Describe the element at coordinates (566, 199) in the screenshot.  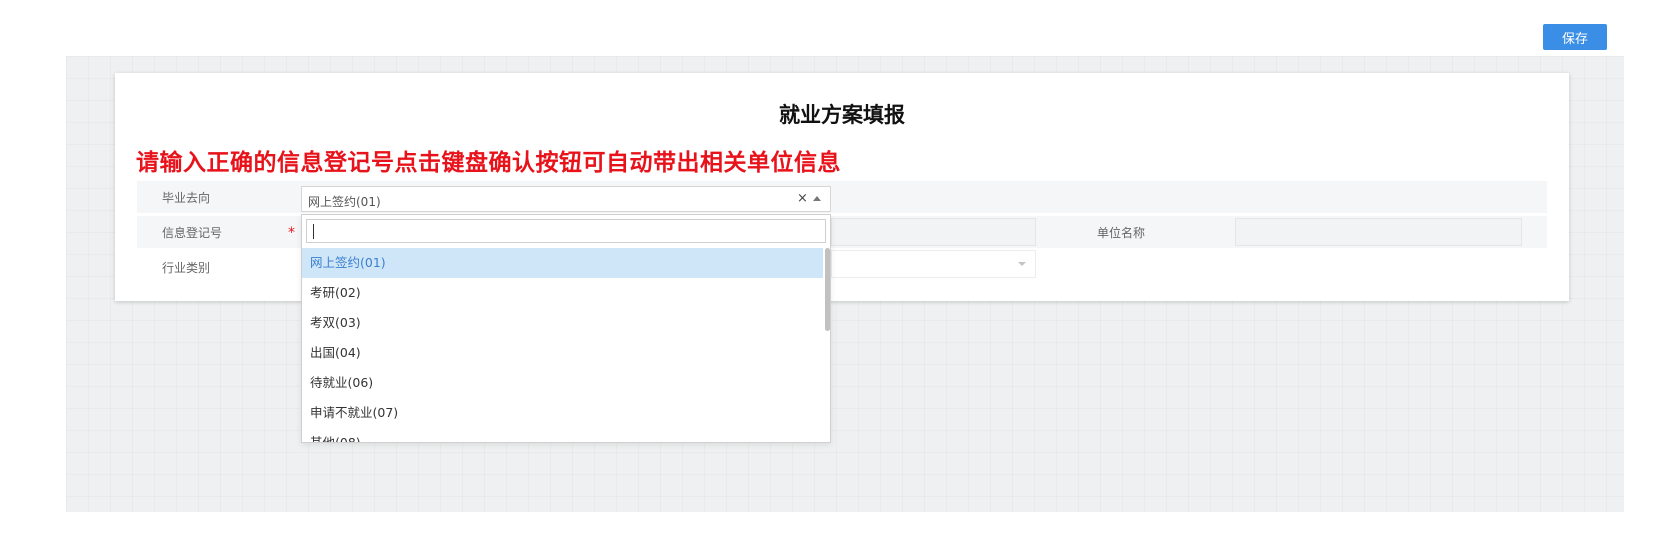
I see `destination-select: 网上签约(01) ×` at that location.